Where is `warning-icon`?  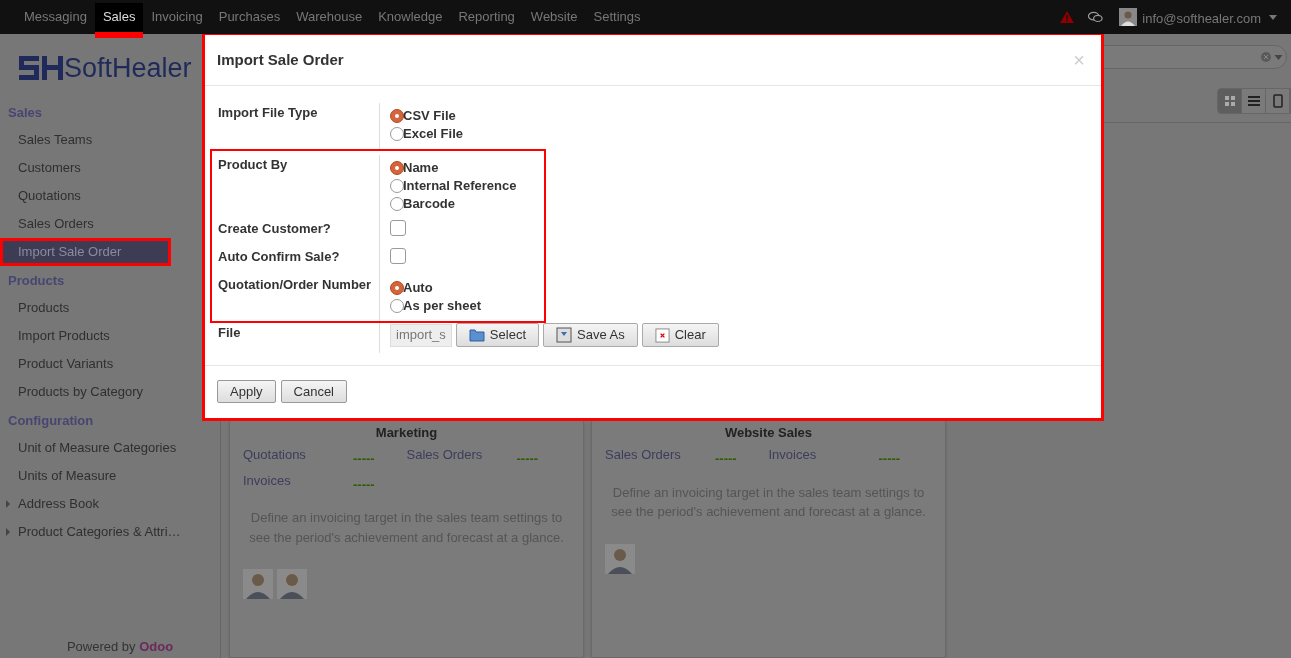 warning-icon is located at coordinates (1067, 17).